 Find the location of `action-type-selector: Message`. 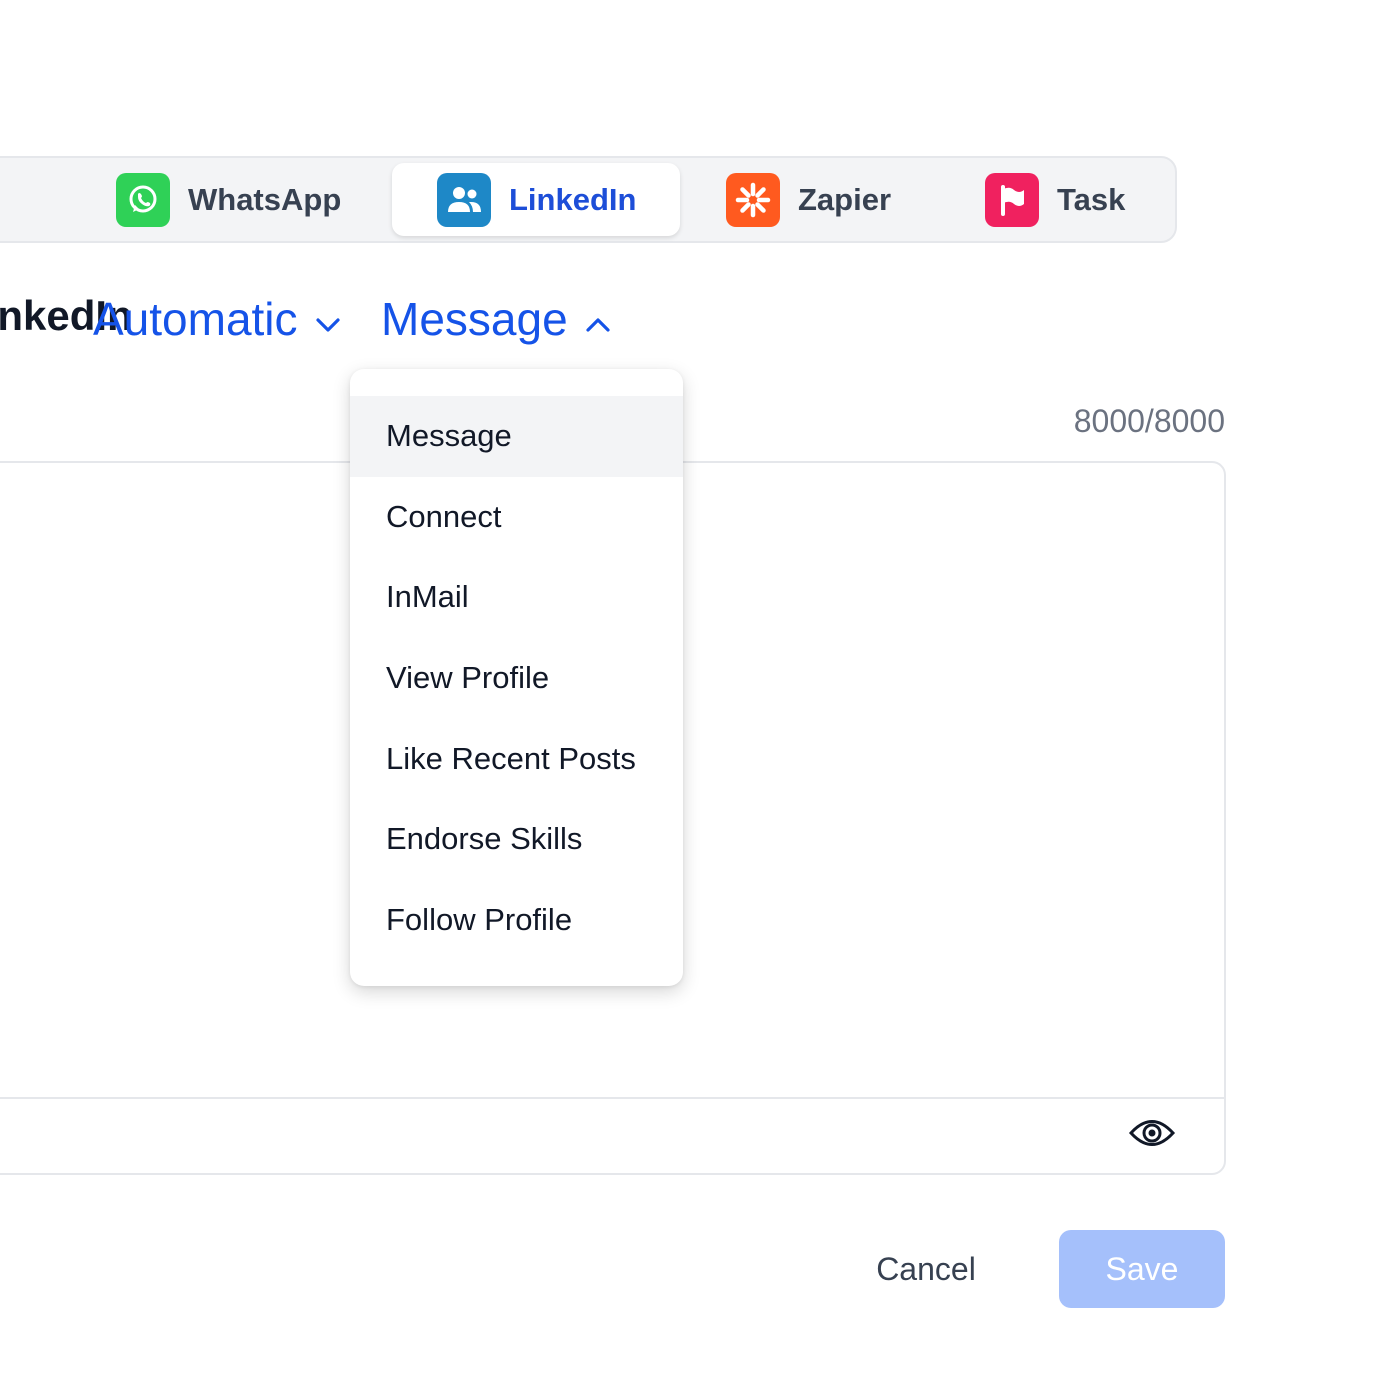

action-type-selector: Message is located at coordinates (496, 319).